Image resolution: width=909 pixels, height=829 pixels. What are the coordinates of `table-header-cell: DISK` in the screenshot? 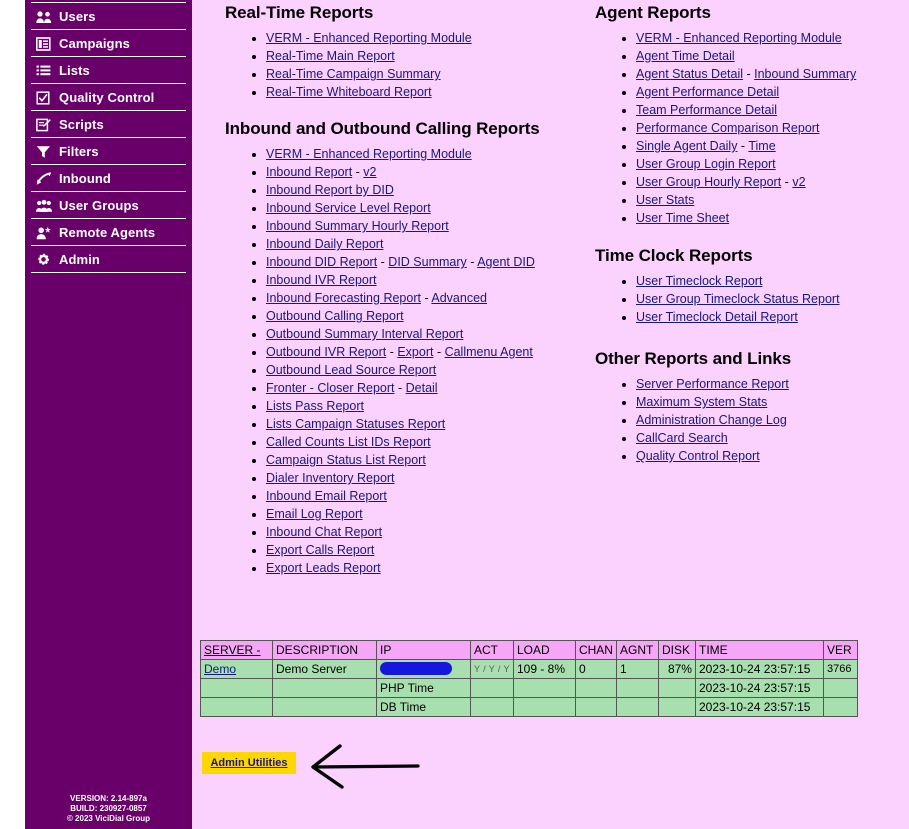 It's located at (676, 650).